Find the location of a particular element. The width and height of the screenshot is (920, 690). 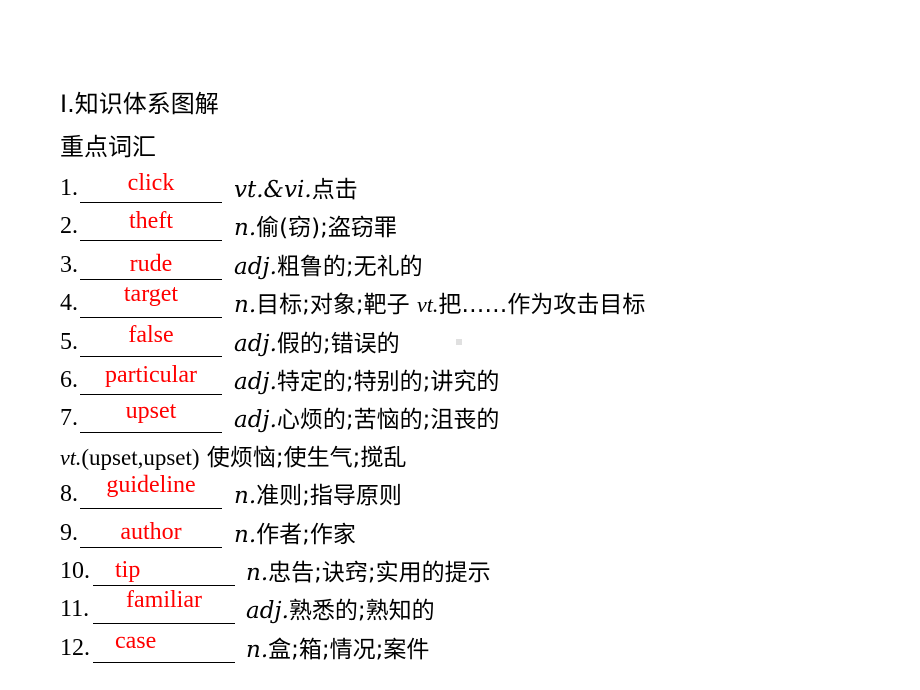

vocab-item: 7. upset adj.心烦的;苦恼的;沮丧的 is located at coordinates (460, 418).